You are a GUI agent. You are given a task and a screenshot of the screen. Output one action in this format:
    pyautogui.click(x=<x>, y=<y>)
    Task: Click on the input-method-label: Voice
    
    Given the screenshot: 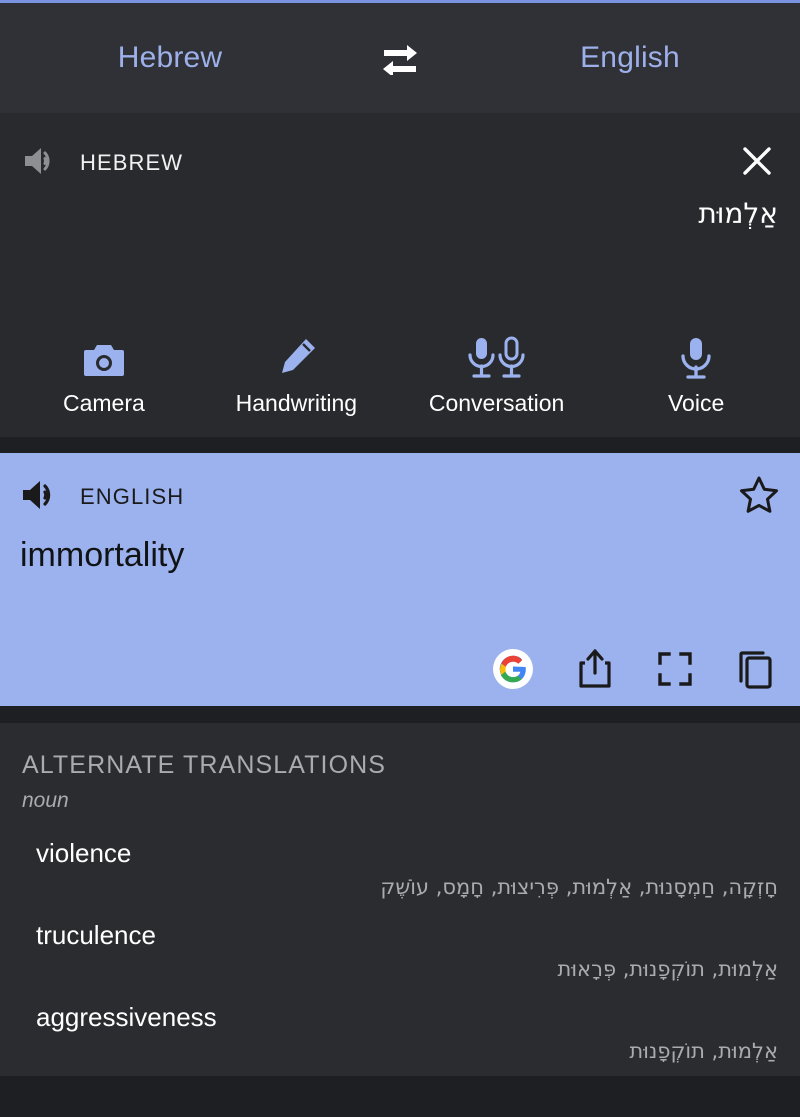 What is the action you would take?
    pyautogui.click(x=696, y=403)
    